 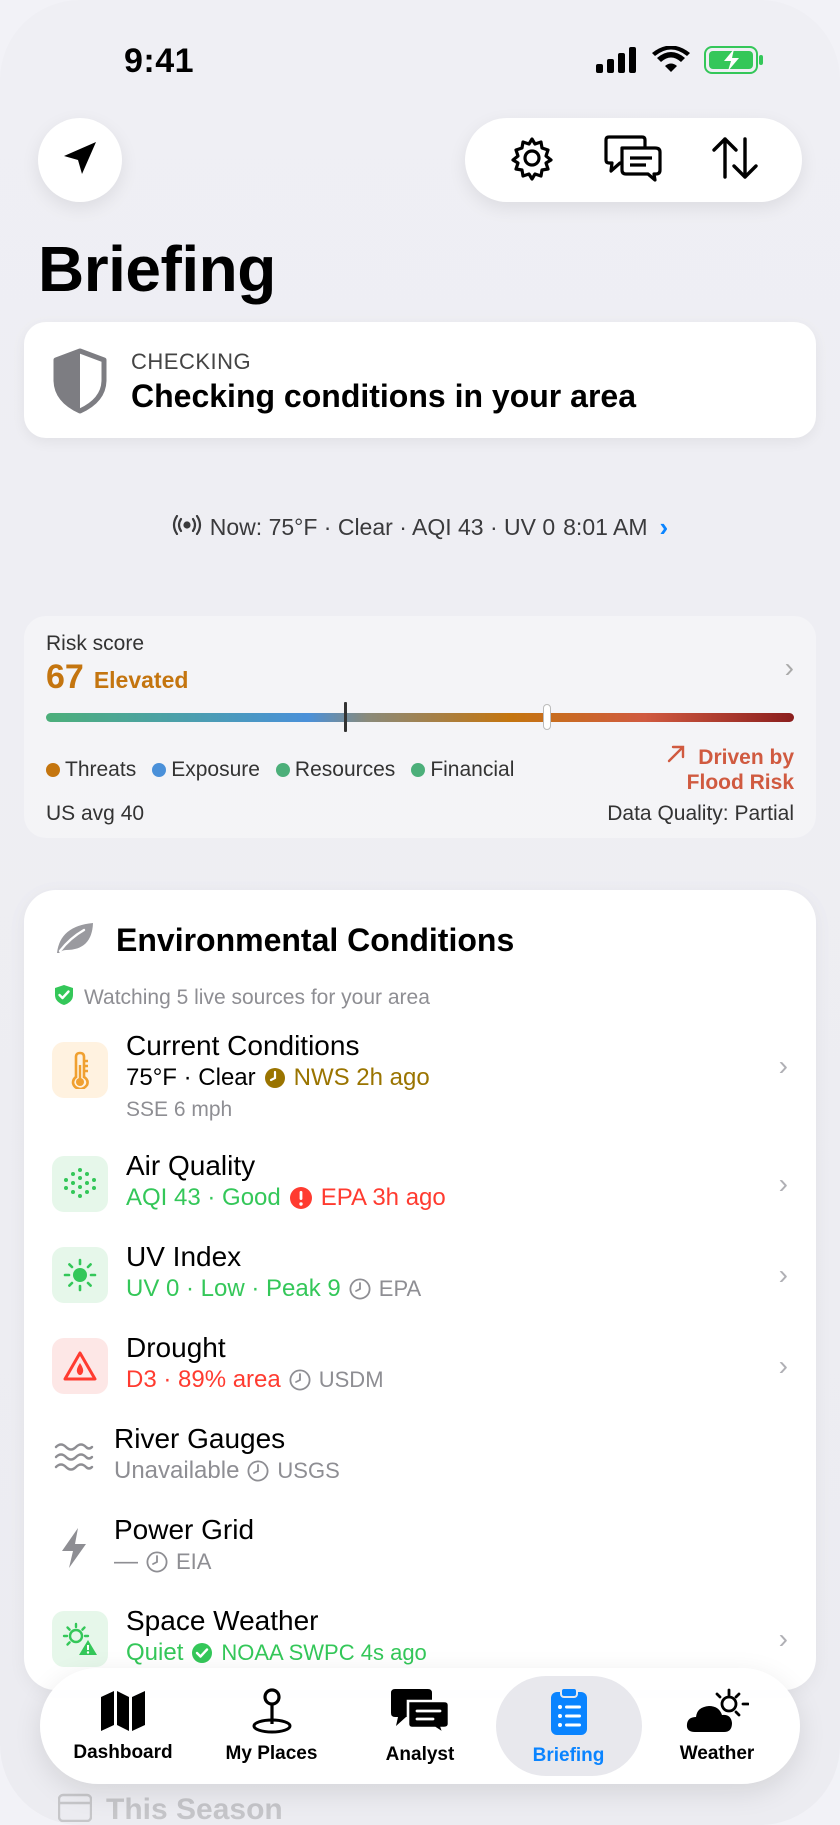 I want to click on now-text: Now: 75°F · Clear · AQI 43 · UV 0, so click(x=382, y=527).